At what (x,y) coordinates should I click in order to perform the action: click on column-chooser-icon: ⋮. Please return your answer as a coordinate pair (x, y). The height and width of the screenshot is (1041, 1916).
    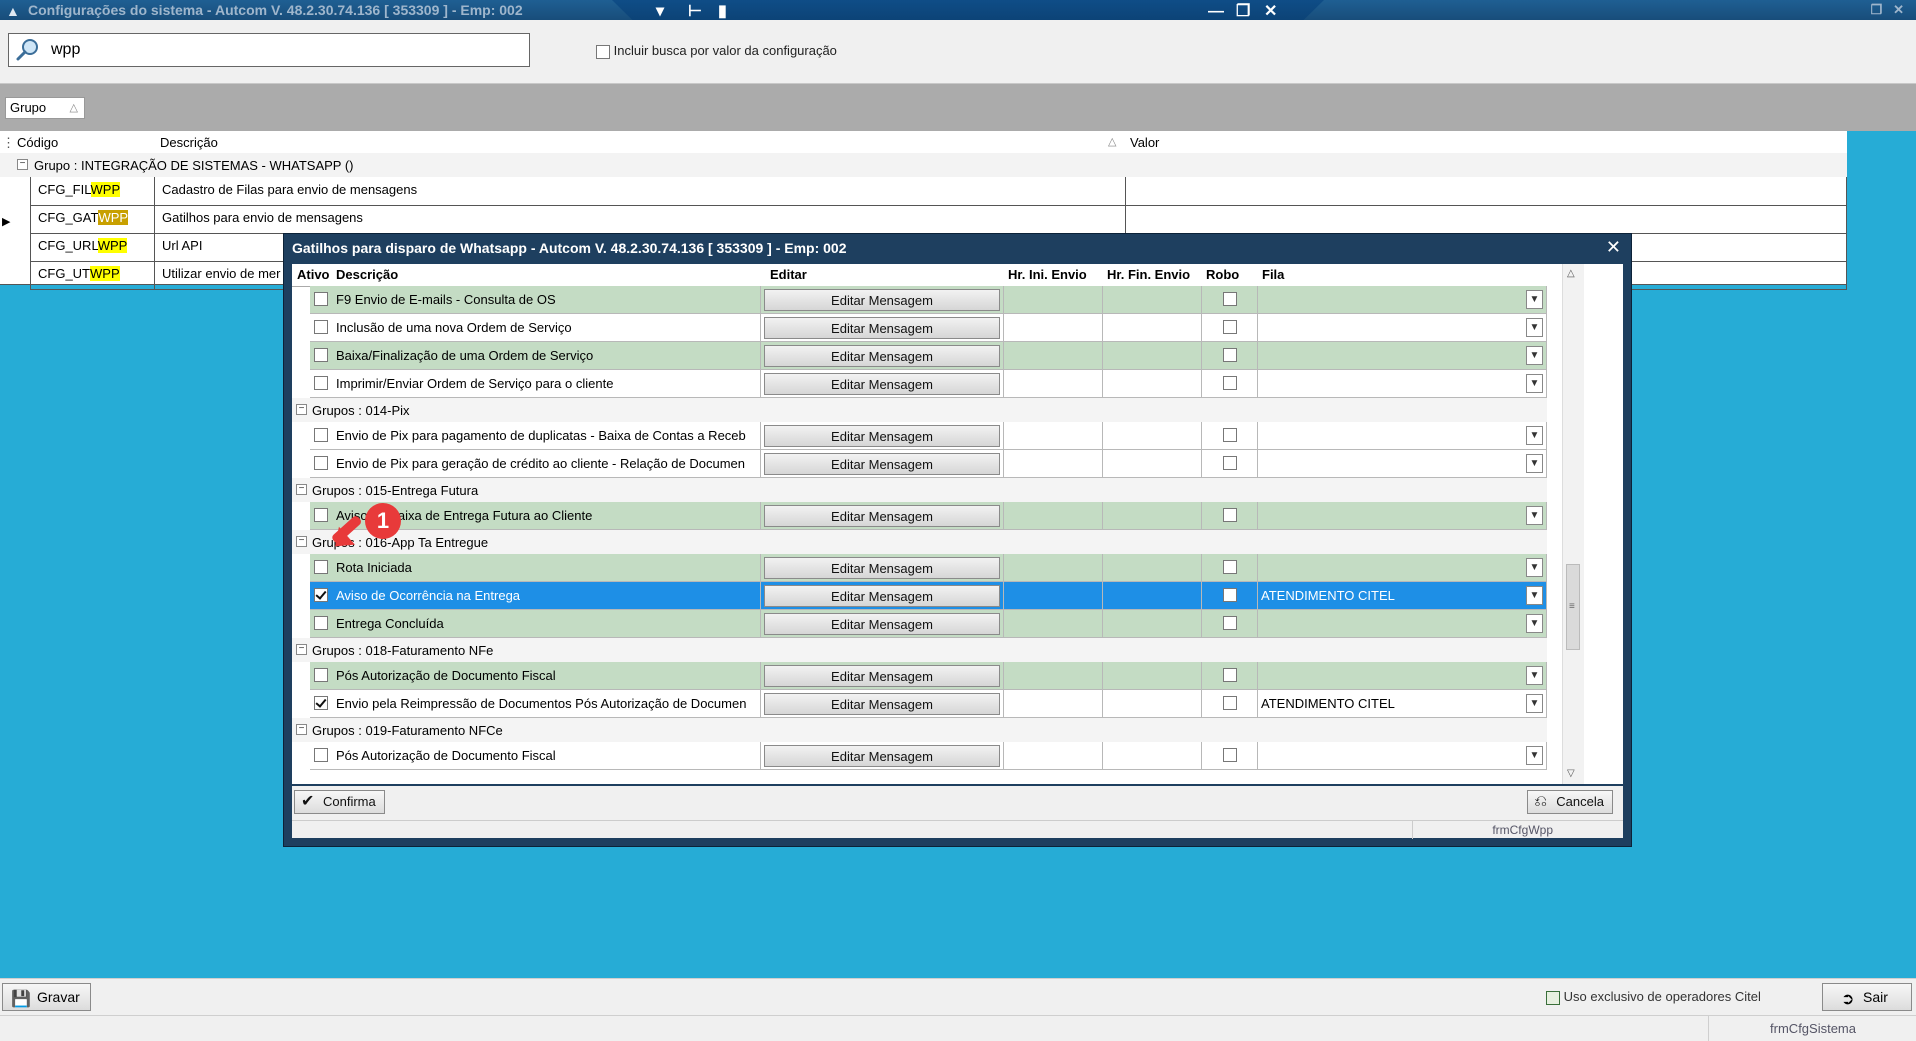
    Looking at the image, I should click on (8, 143).